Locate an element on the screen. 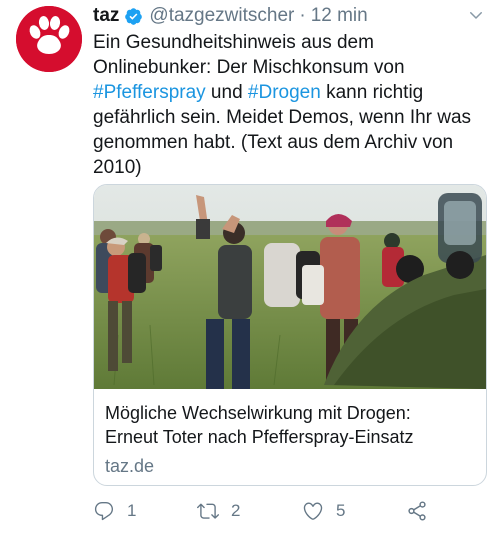  share-button is located at coordinates (417, 511).